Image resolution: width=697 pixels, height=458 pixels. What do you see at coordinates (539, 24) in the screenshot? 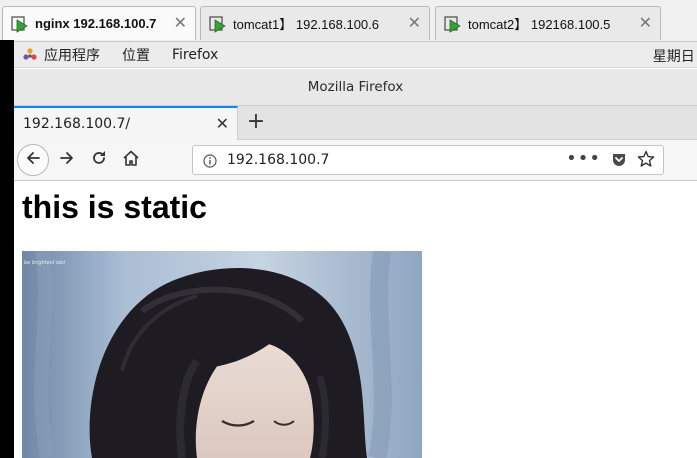
I see `vm-tab-label: tomcat2】 192168.100.5` at bounding box center [539, 24].